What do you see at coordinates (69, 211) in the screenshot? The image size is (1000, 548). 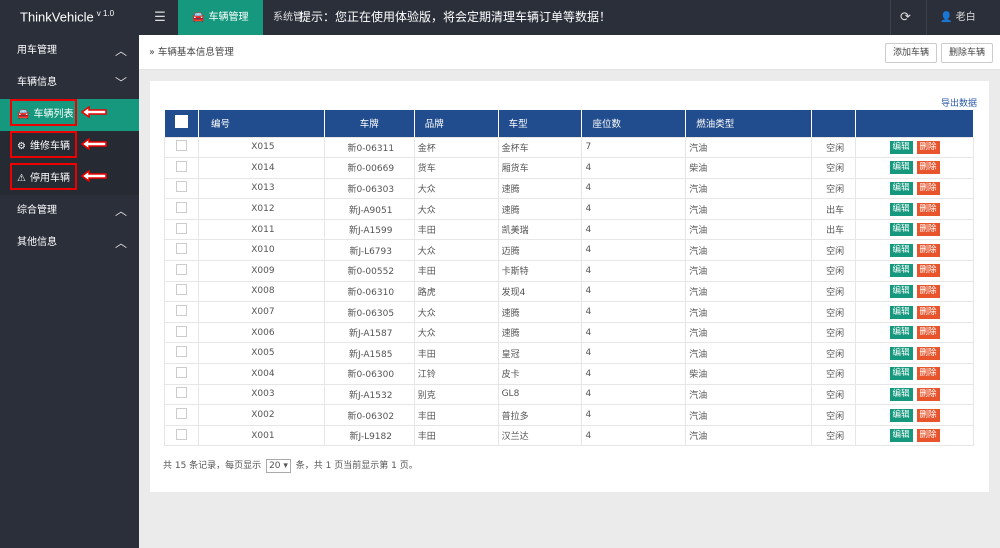 I see `sidebar-group-general: 综合管理 ︿` at bounding box center [69, 211].